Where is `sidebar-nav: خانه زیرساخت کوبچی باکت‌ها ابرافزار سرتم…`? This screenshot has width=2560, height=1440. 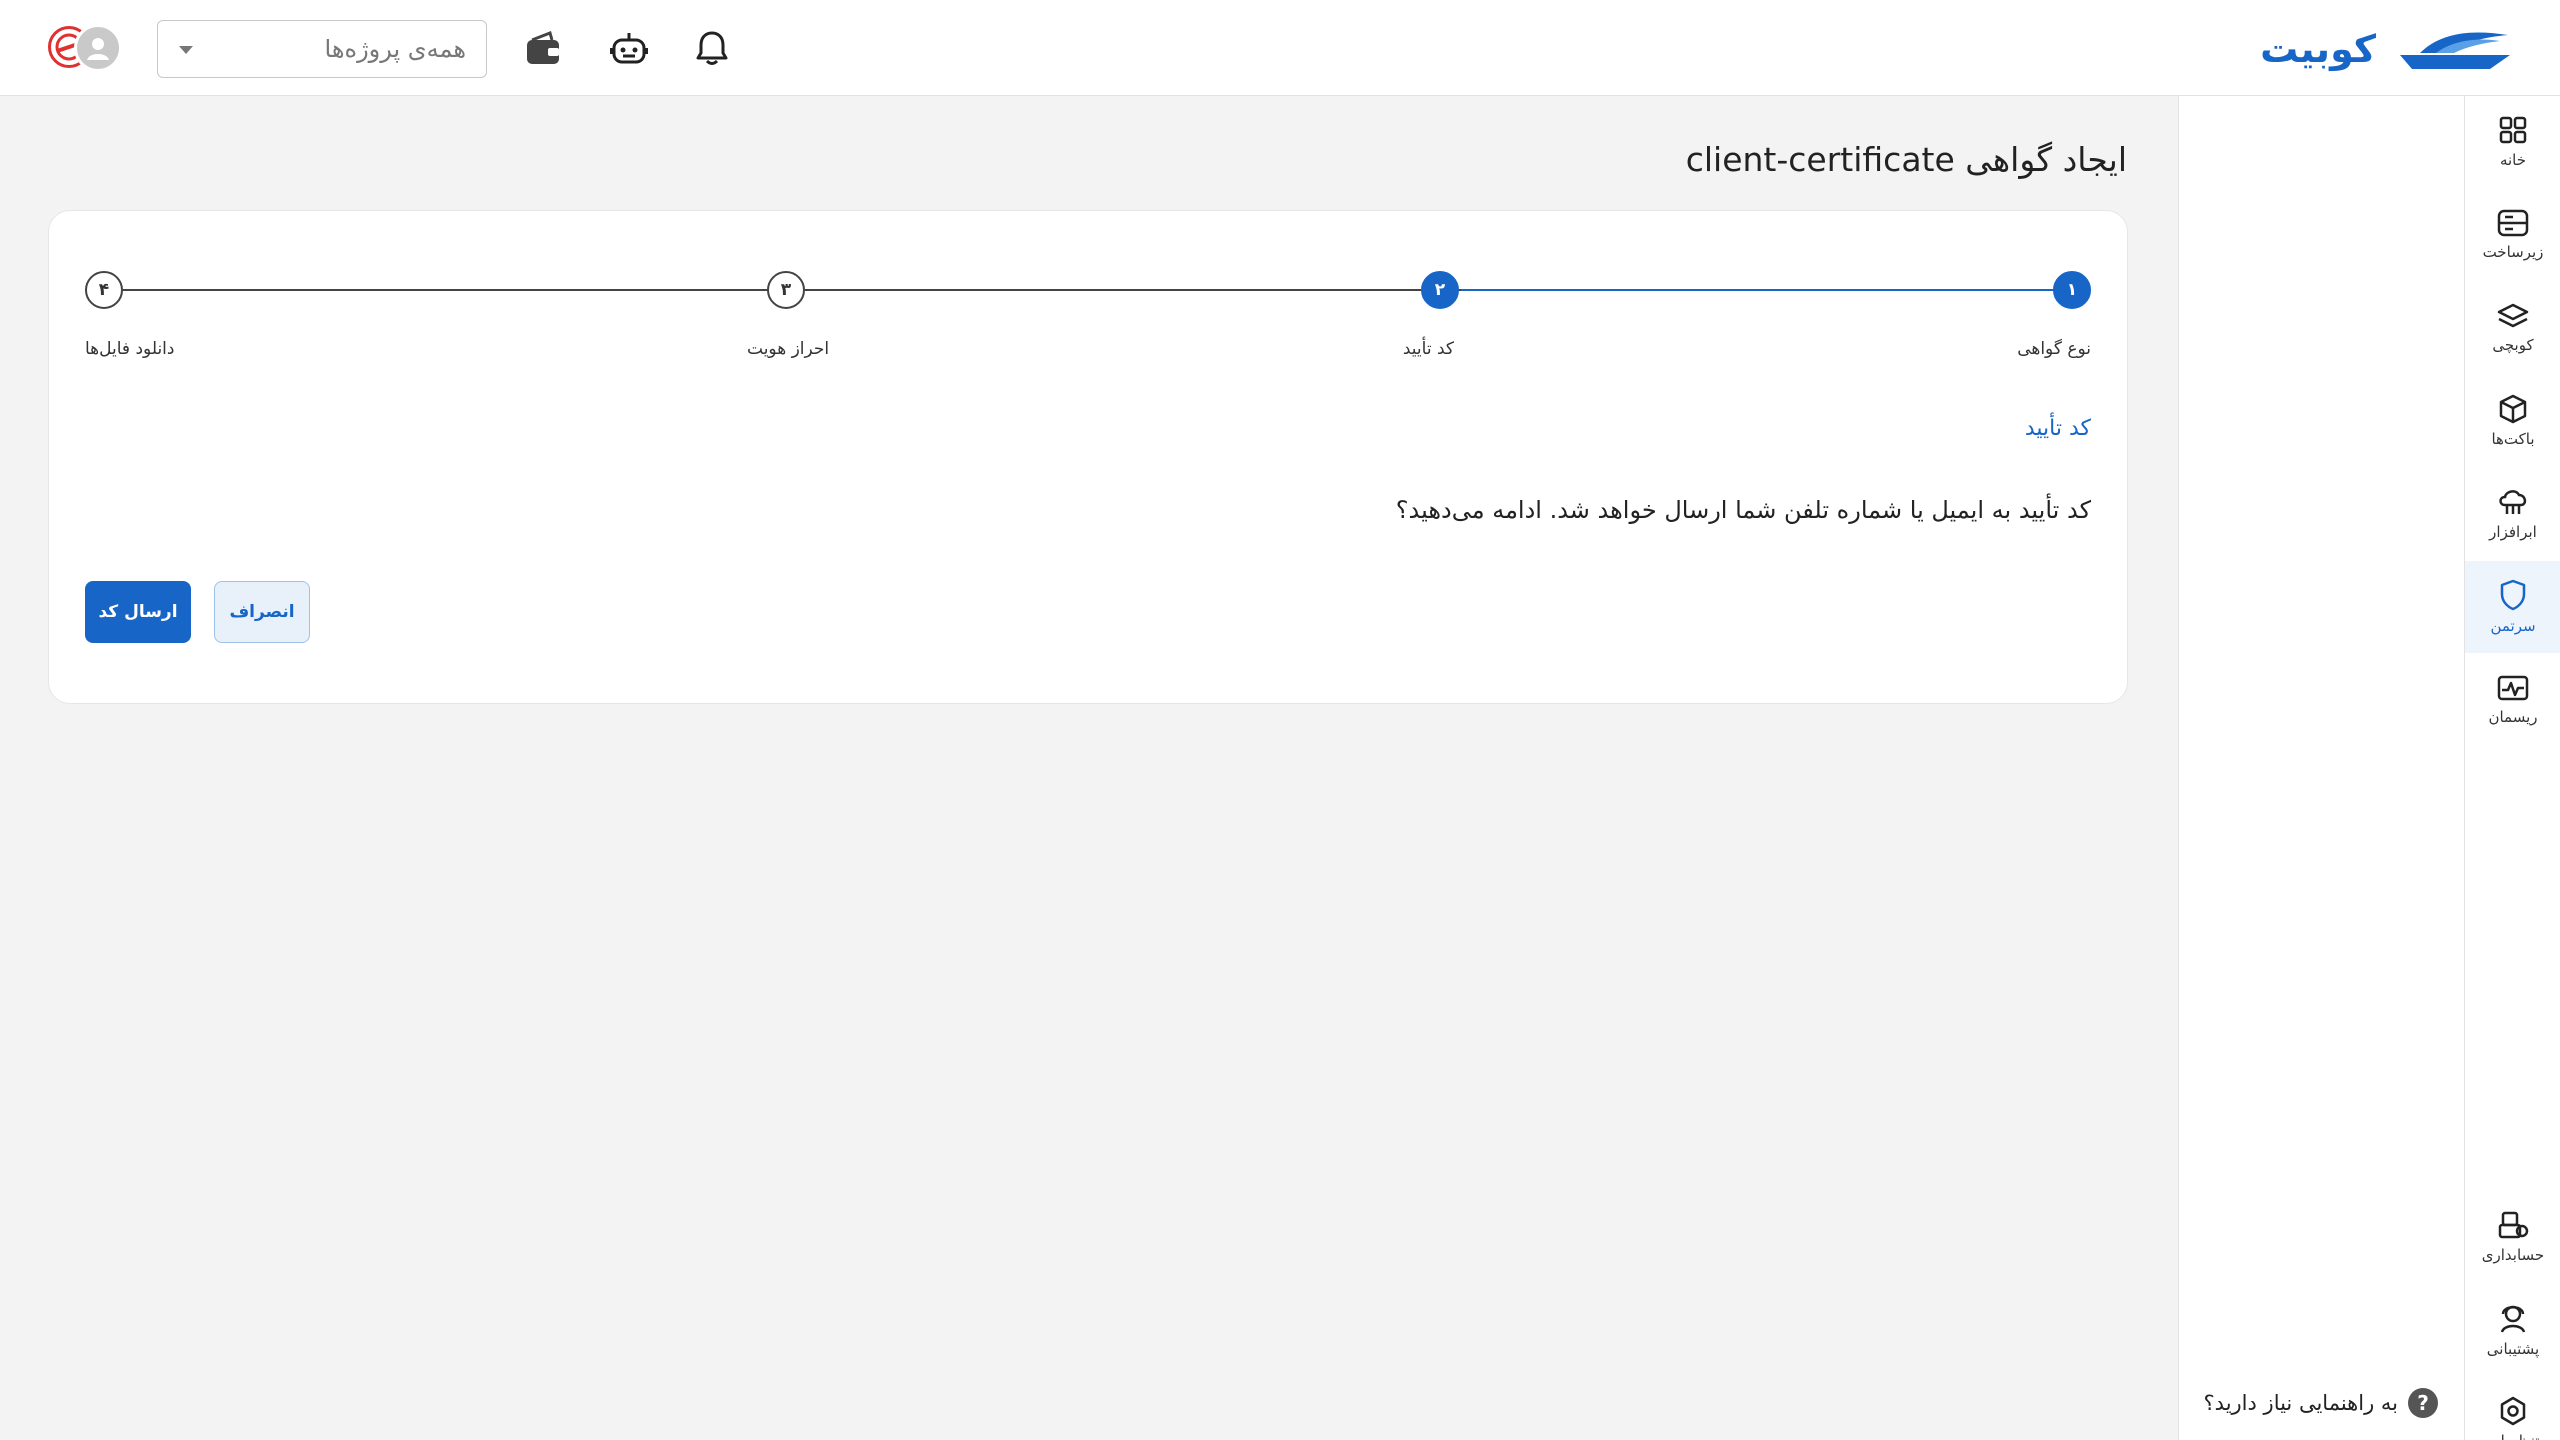 sidebar-nav: خانه زیرساخت کوبچی باکت‌ها ابرافزار سرتم… is located at coordinates (2512, 768).